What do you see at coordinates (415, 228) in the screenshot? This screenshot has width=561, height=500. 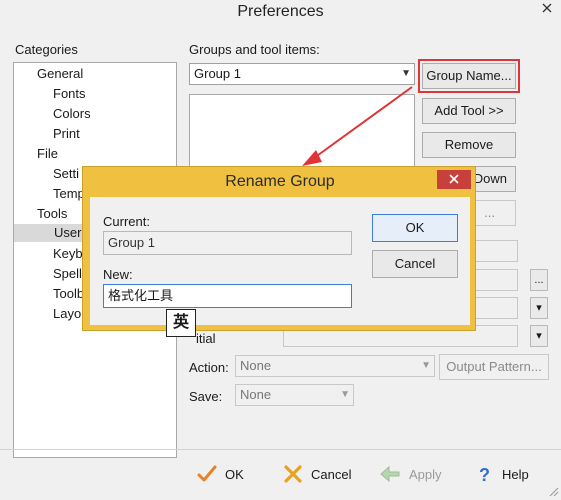 I see `dialog-ok-button: OK` at bounding box center [415, 228].